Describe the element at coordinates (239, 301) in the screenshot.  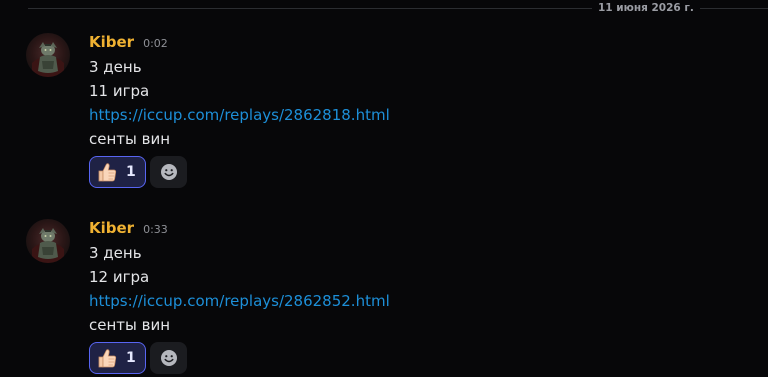
I see `replay-link: https://iccup.com/replays/2862852.html` at that location.